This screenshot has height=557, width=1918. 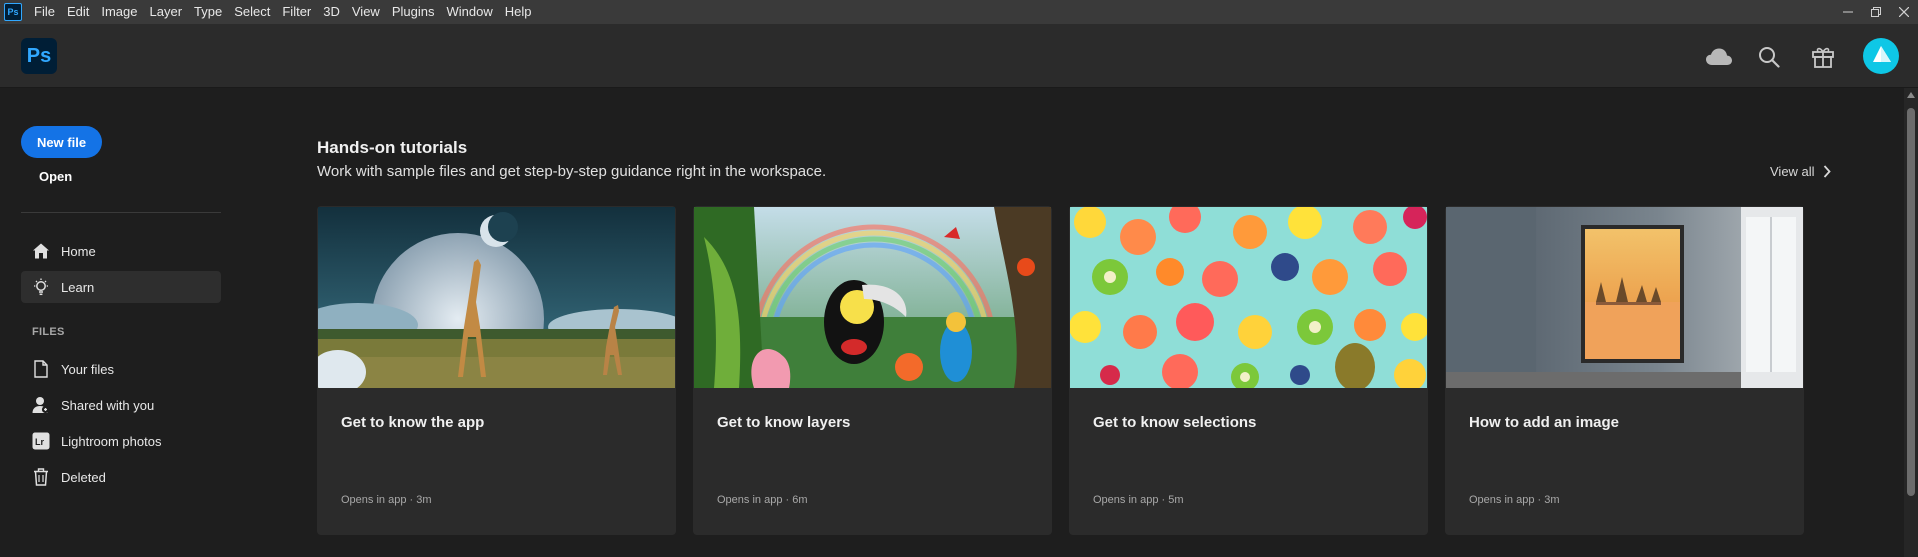 What do you see at coordinates (1881, 56) in the screenshot?
I see `avatar` at bounding box center [1881, 56].